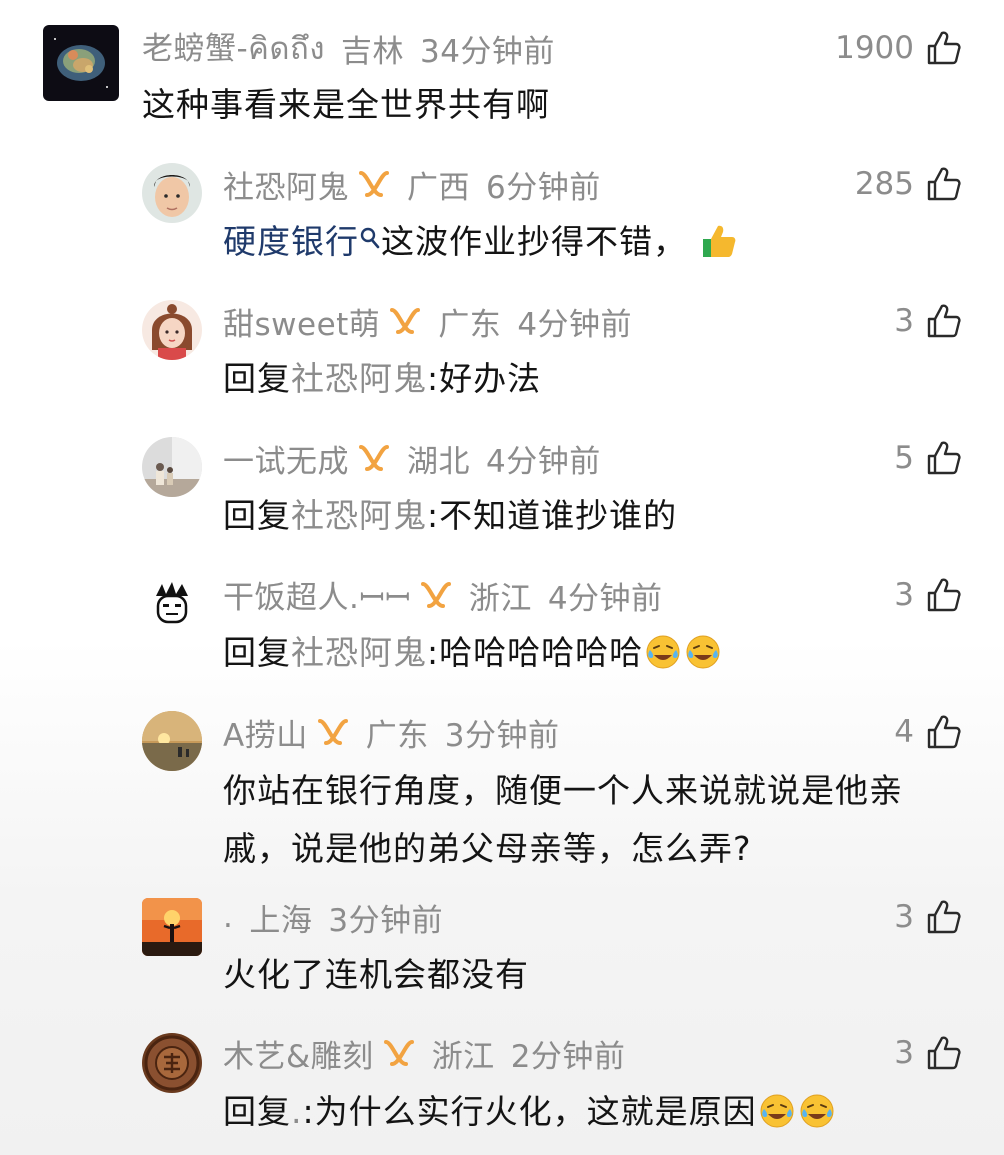 This screenshot has height=1155, width=1004. I want to click on like-count: 5, so click(904, 458).